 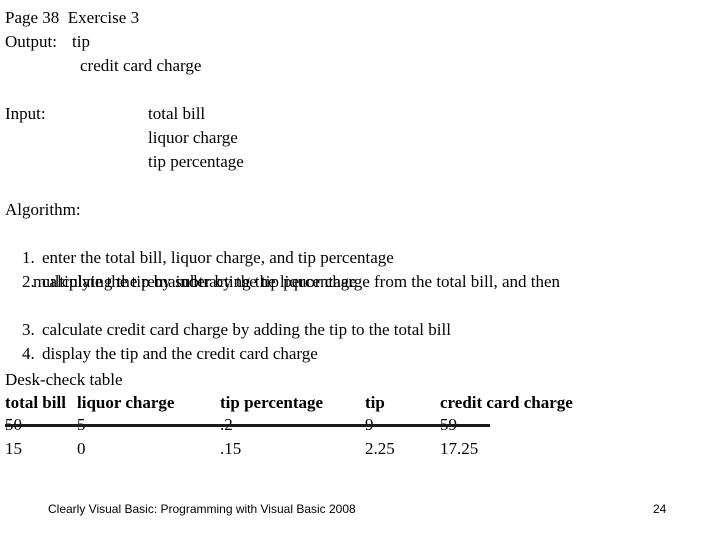 I want to click on footer-page-number: 24, so click(x=660, y=509).